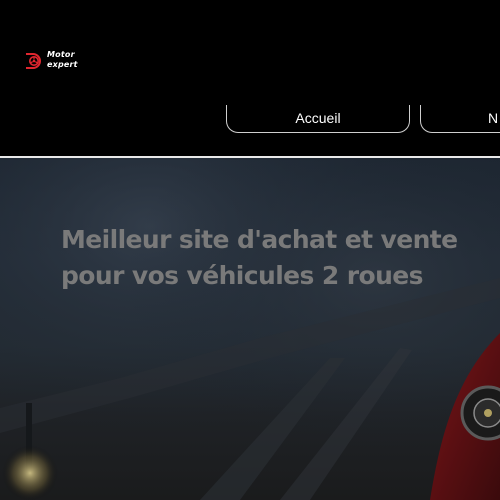 This screenshot has height=500, width=500. What do you see at coordinates (33, 61) in the screenshot?
I see `turbo-logo-icon` at bounding box center [33, 61].